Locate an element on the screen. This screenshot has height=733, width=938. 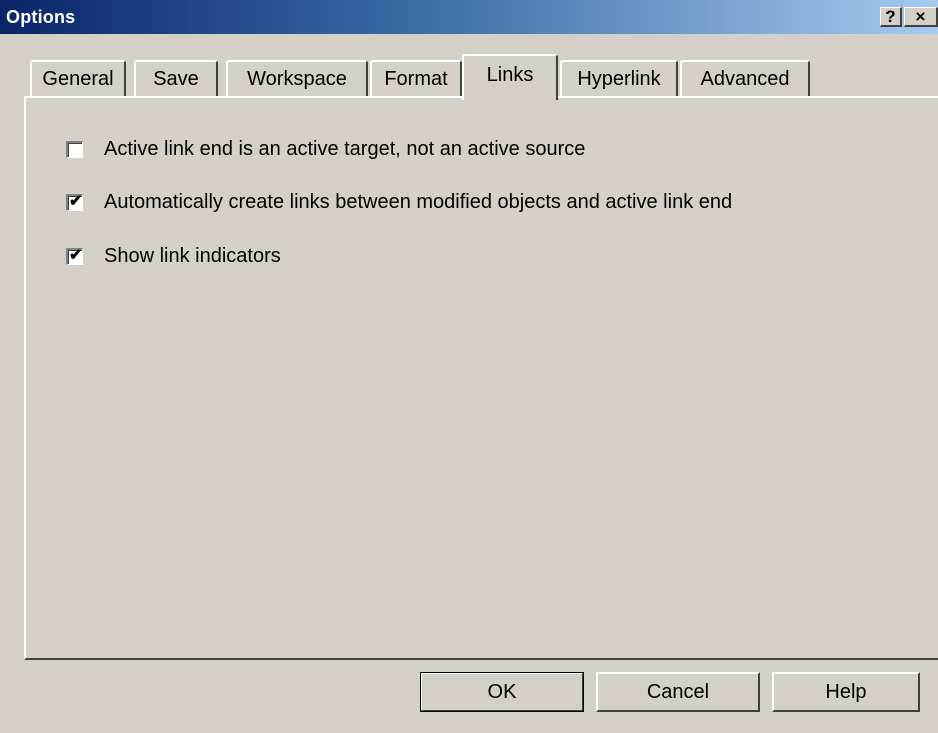
tab-workspace: Workspace is located at coordinates (297, 79).